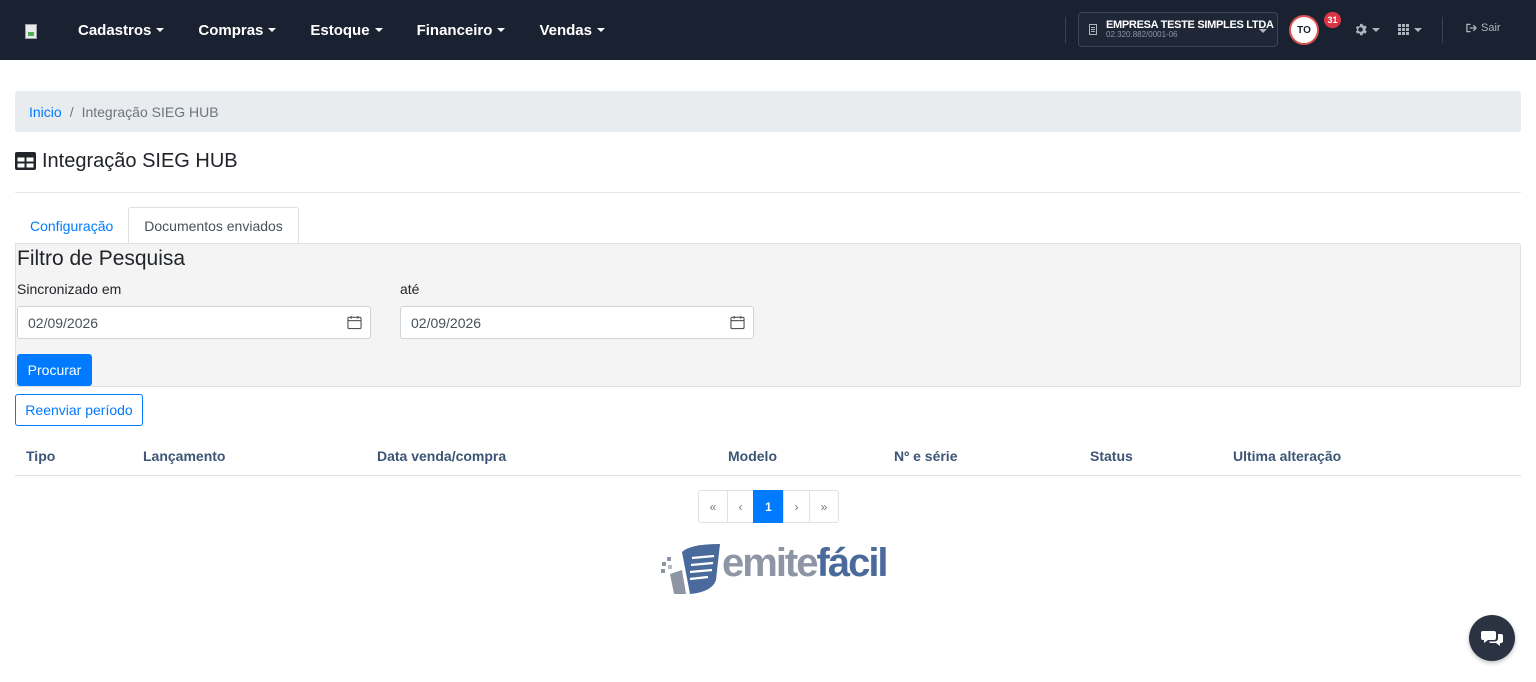 The image size is (1536, 682). Describe the element at coordinates (690, 569) in the screenshot. I see `document-logo-icon` at that location.